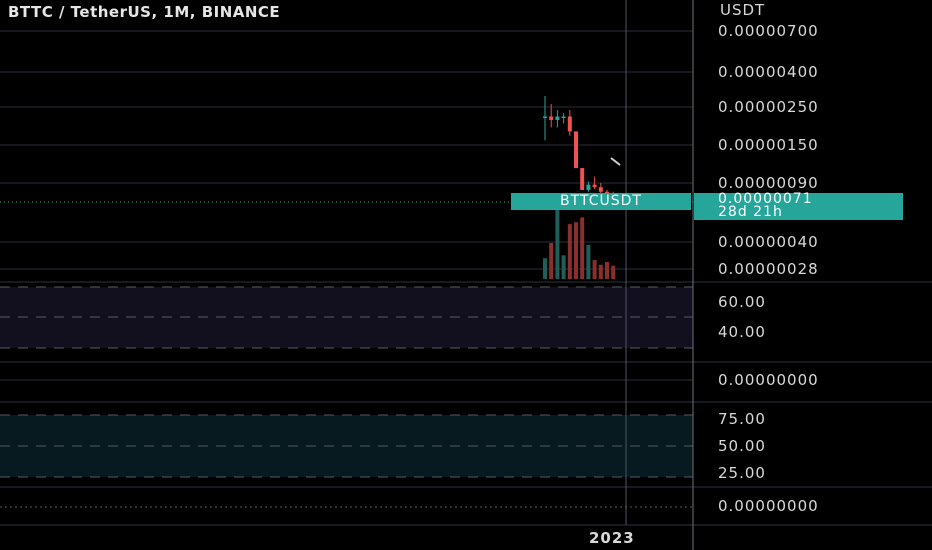 This screenshot has height=550, width=932. I want to click on pane2-tick-label: 40.00, so click(742, 332).